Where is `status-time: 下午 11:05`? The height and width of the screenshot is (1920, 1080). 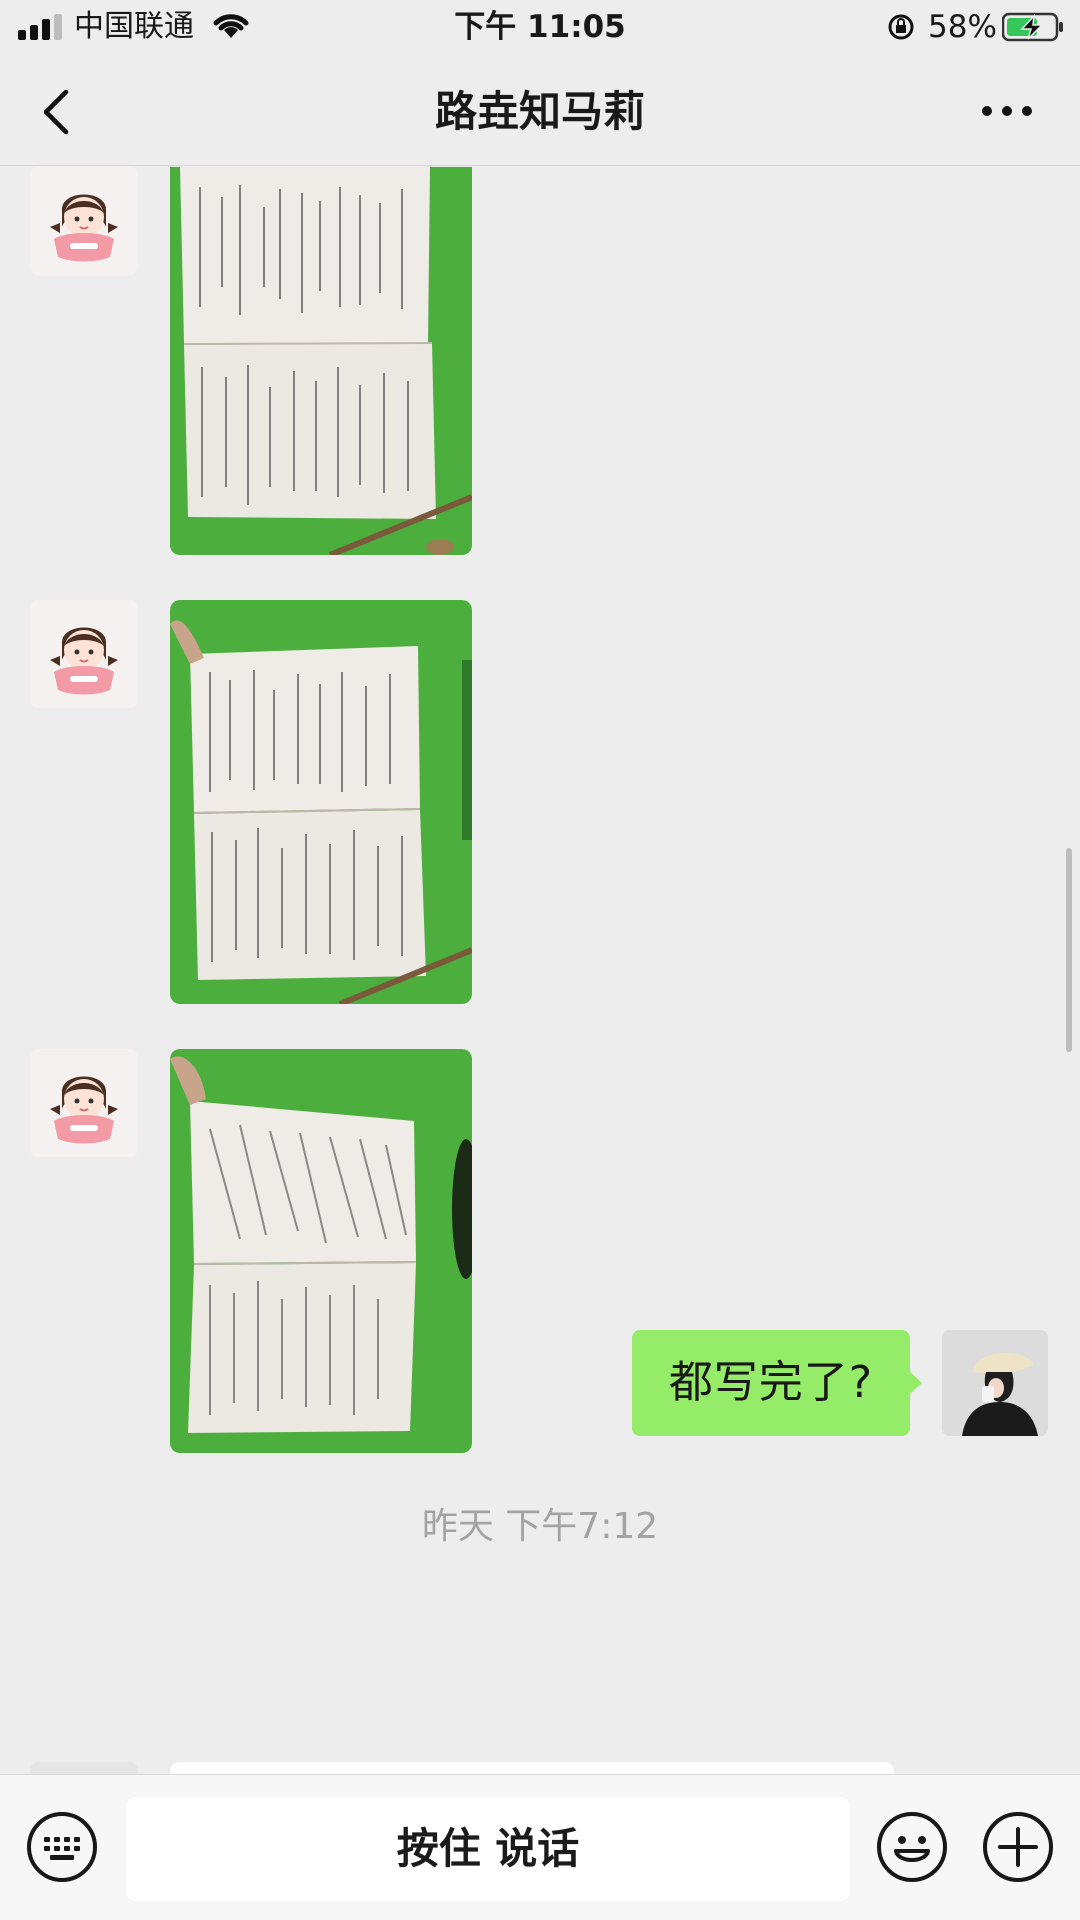 status-time: 下午 11:05 is located at coordinates (540, 27).